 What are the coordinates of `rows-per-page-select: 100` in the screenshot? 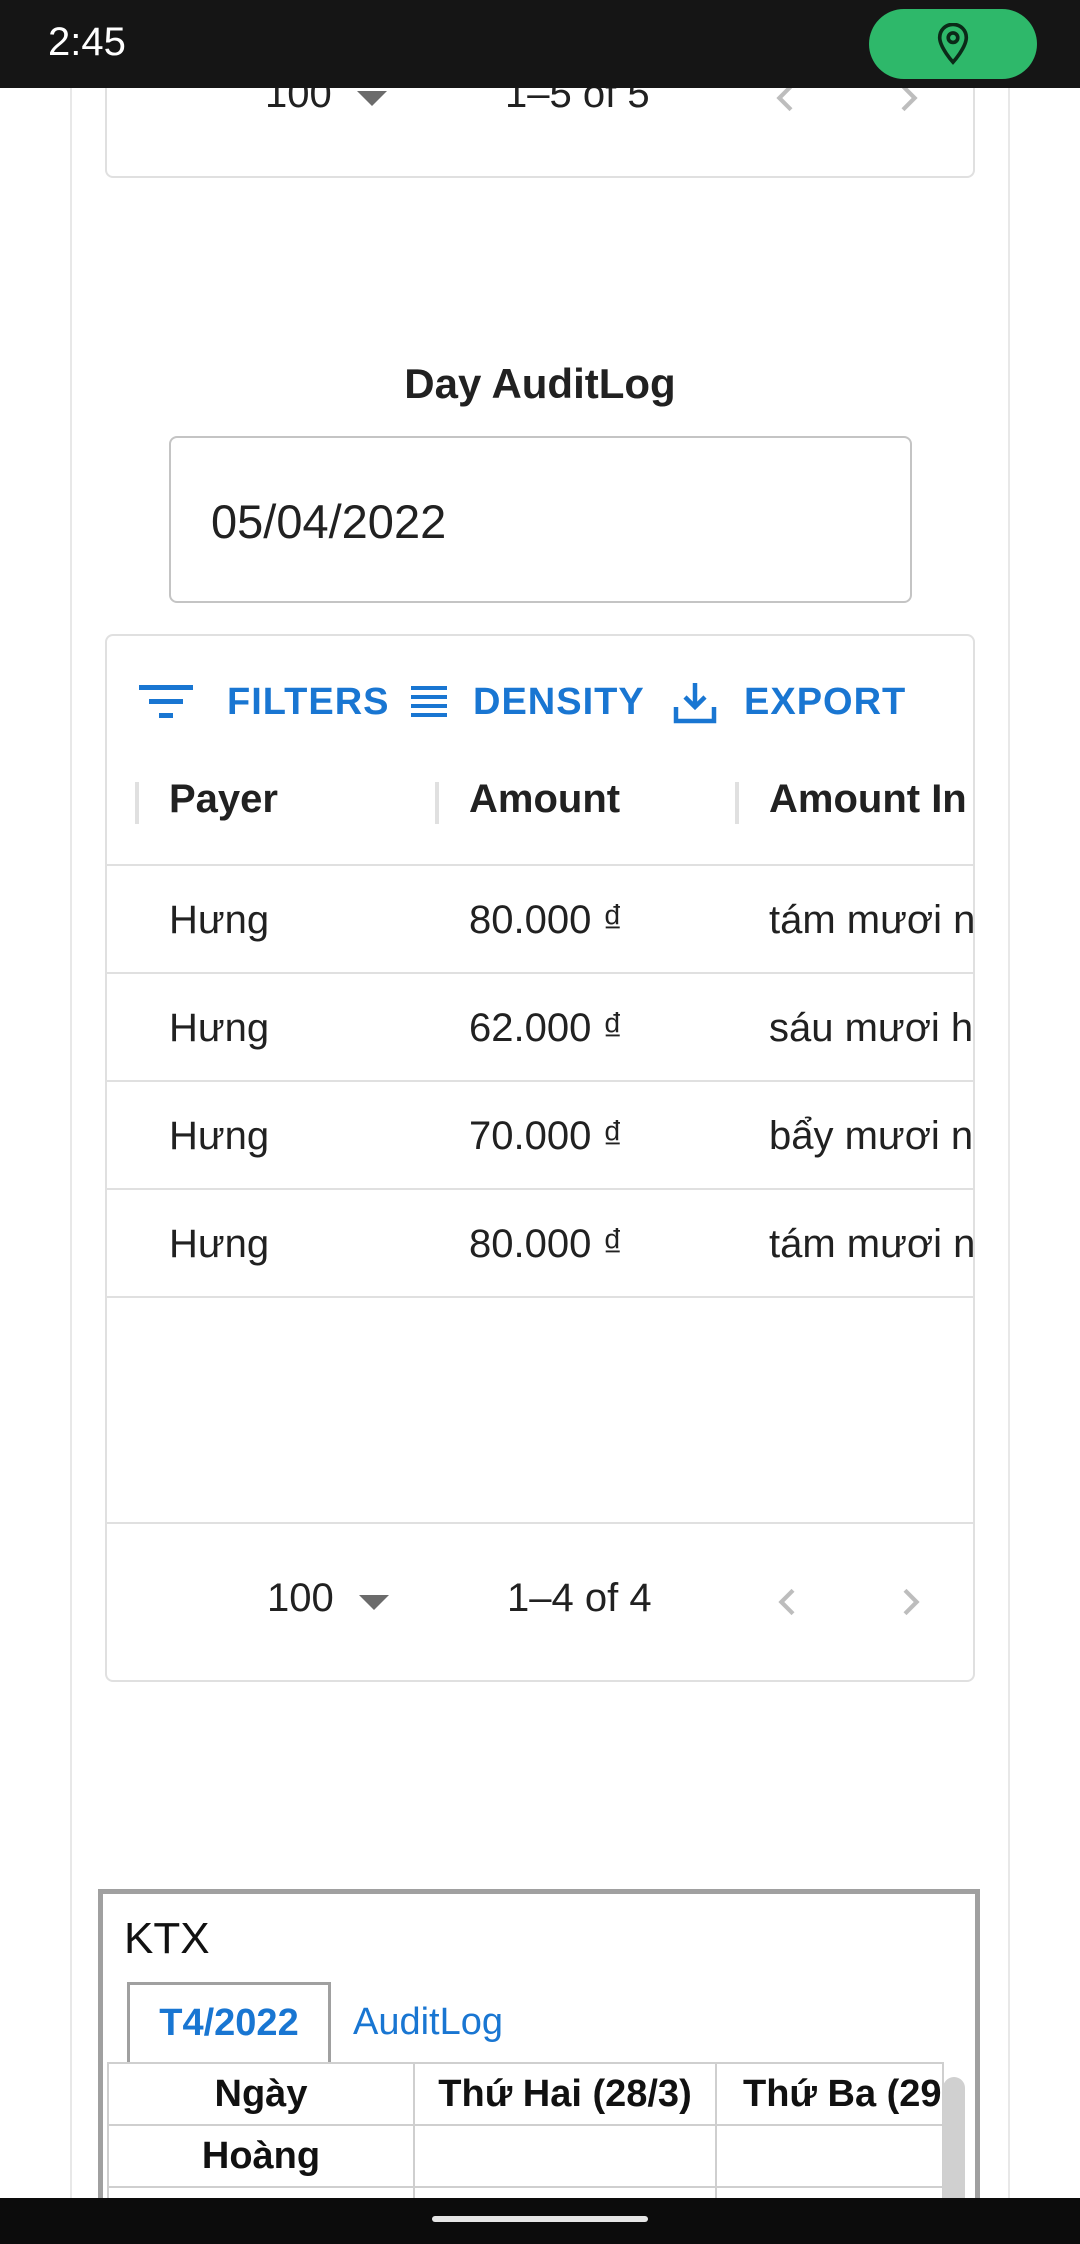 It's located at (300, 1598).